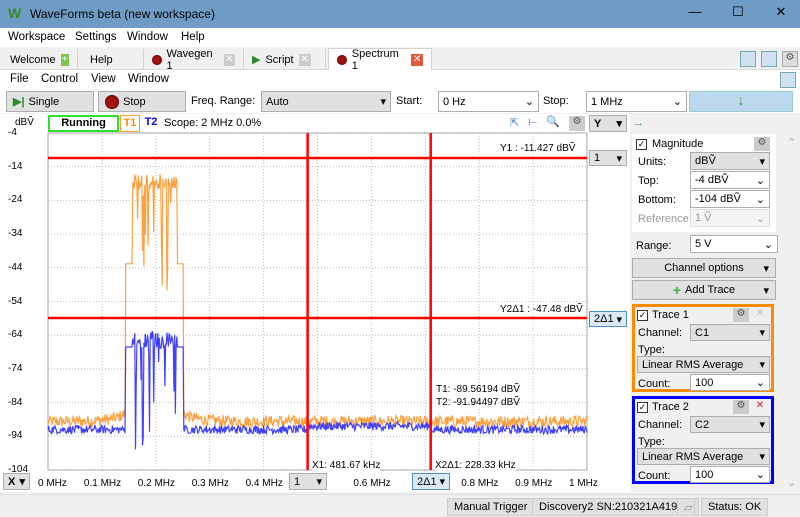  What do you see at coordinates (346, 465) in the screenshot?
I see `x1-cursor-label: X1: 481.67 kHz` at bounding box center [346, 465].